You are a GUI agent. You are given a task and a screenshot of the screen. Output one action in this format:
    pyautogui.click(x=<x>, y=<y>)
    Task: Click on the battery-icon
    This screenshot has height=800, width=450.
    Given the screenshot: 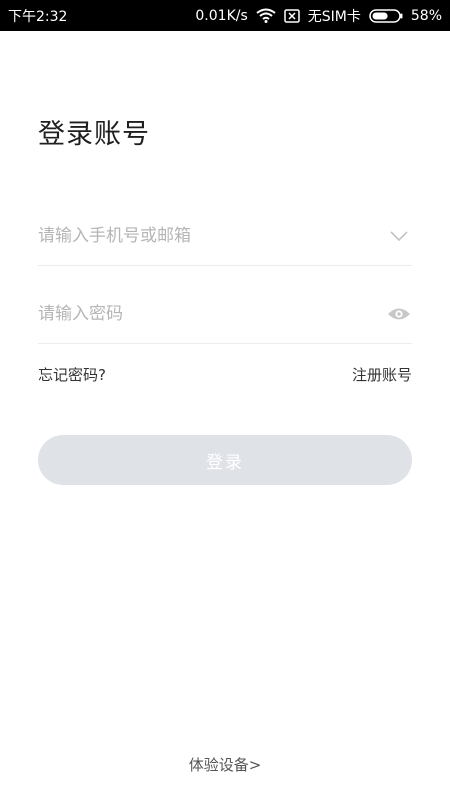 What is the action you would take?
    pyautogui.click(x=386, y=15)
    